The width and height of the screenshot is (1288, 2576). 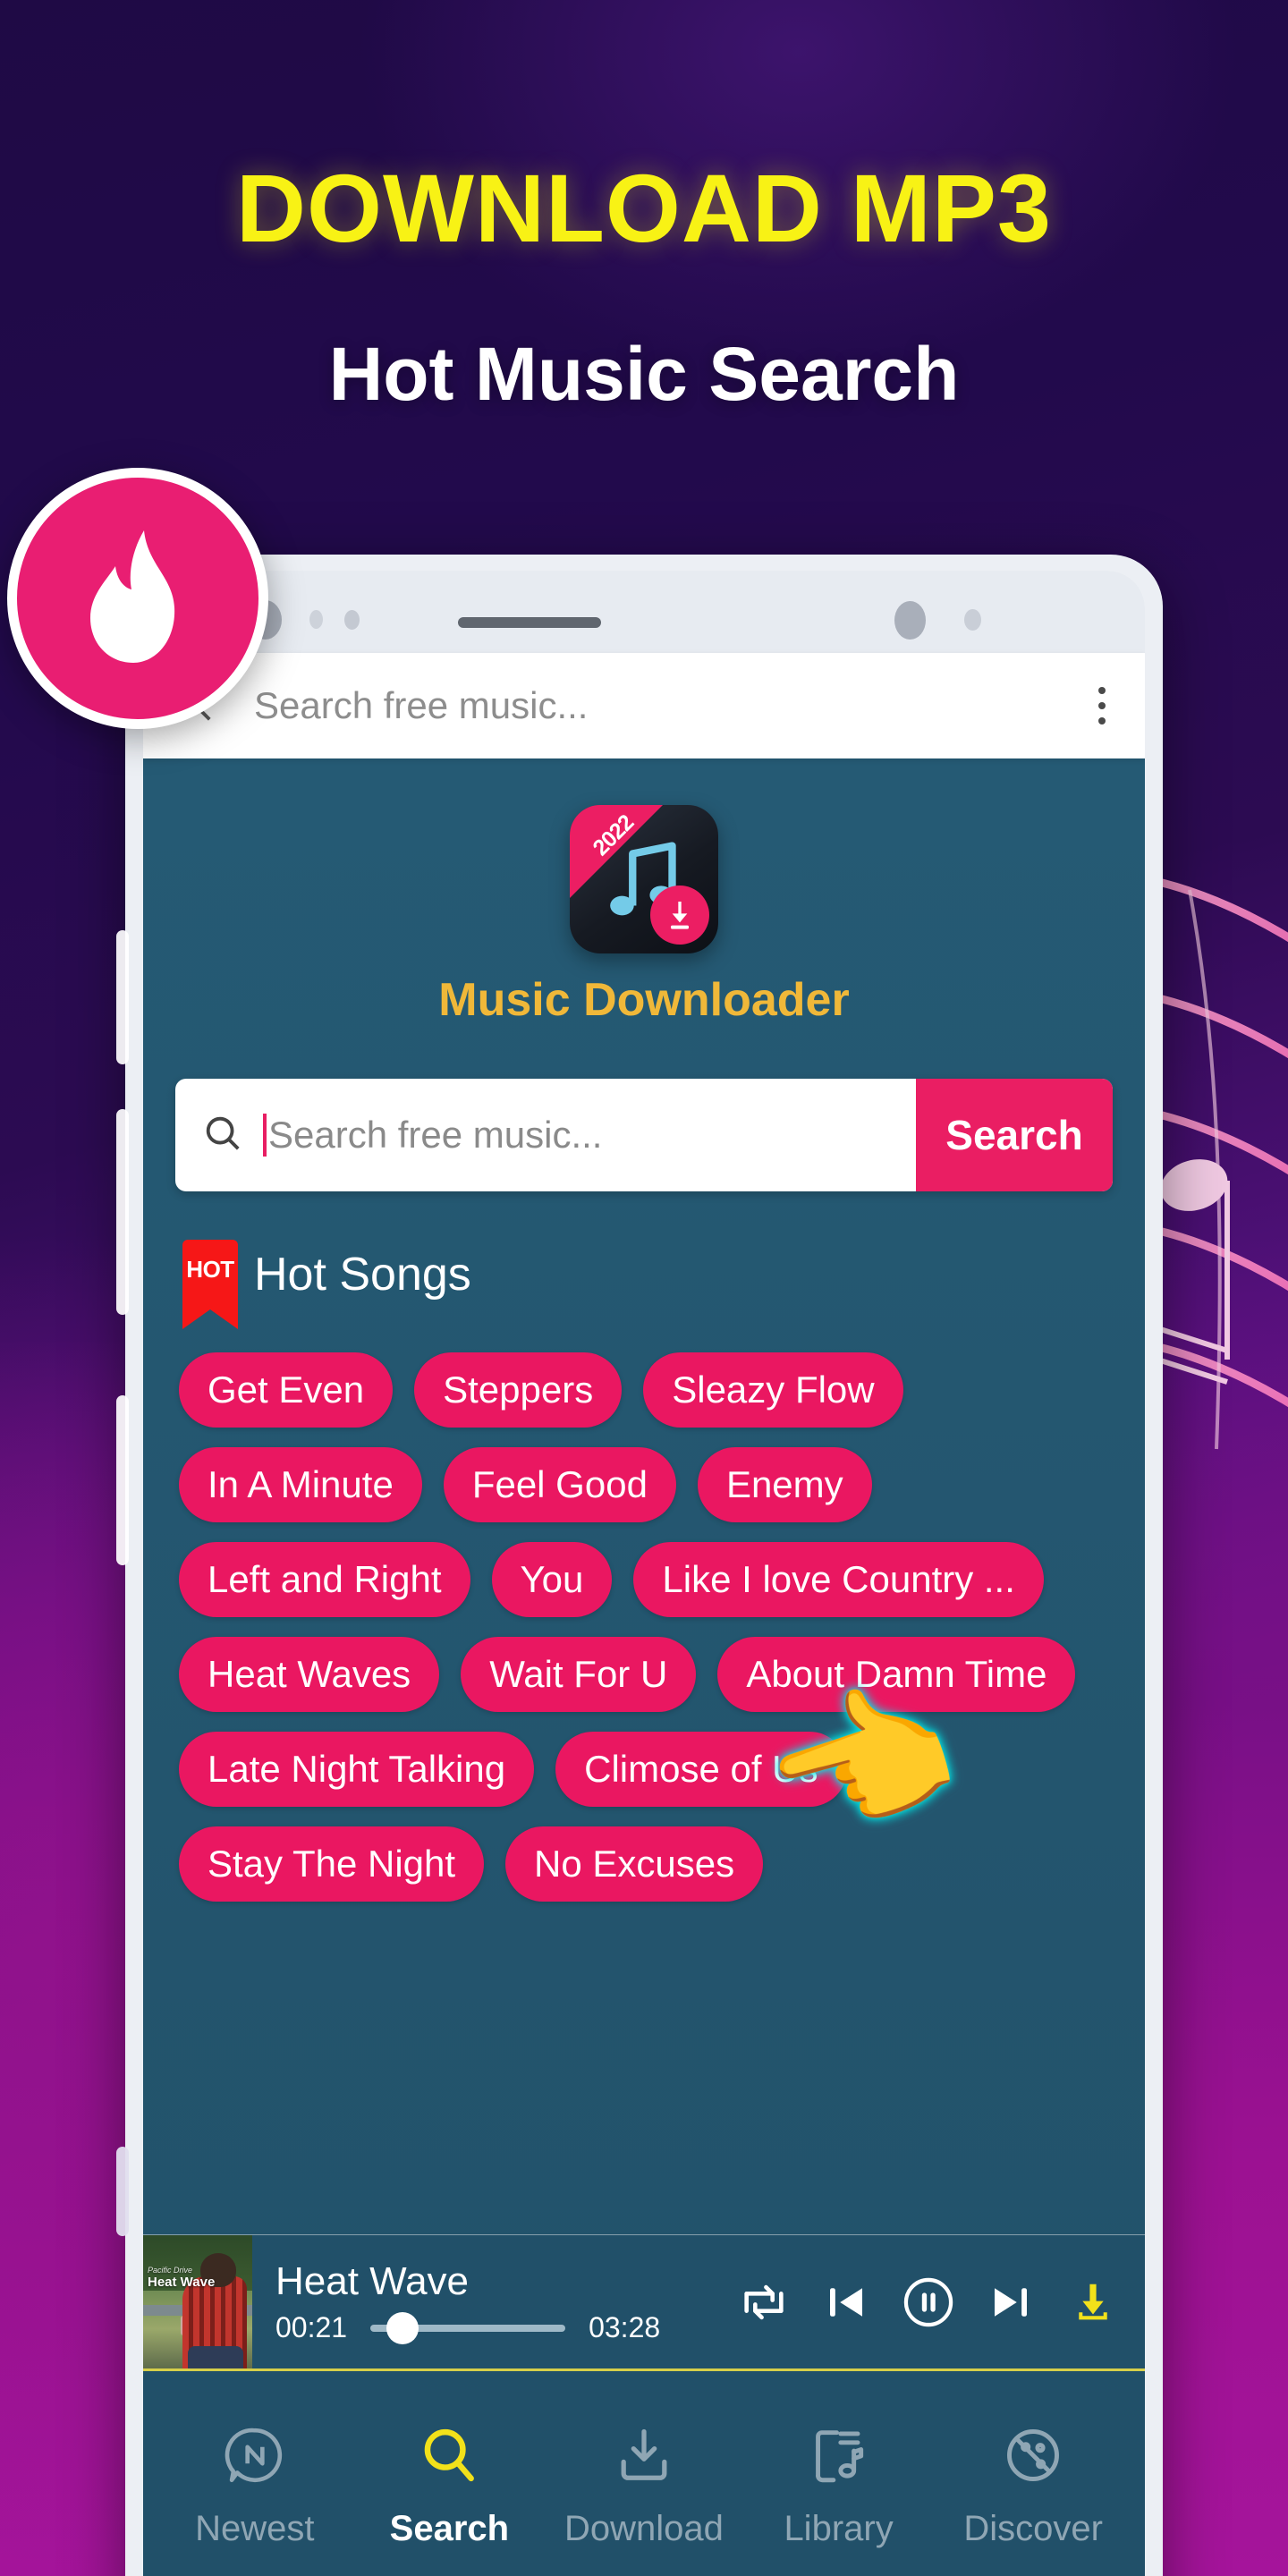 What do you see at coordinates (910, 620) in the screenshot?
I see `front-camera-icon` at bounding box center [910, 620].